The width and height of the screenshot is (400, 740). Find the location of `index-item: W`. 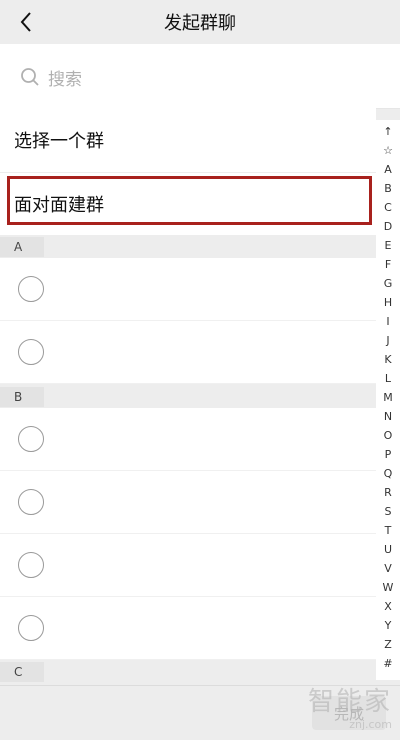

index-item: W is located at coordinates (388, 588).